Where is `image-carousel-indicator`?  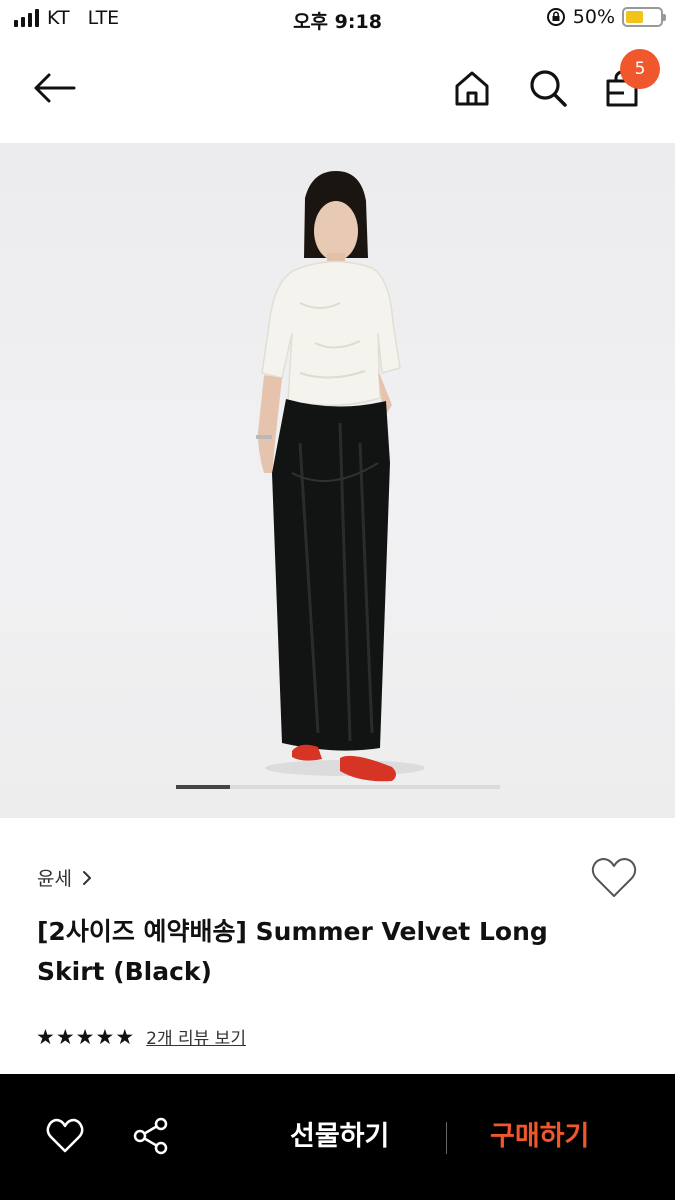
image-carousel-indicator is located at coordinates (338, 787).